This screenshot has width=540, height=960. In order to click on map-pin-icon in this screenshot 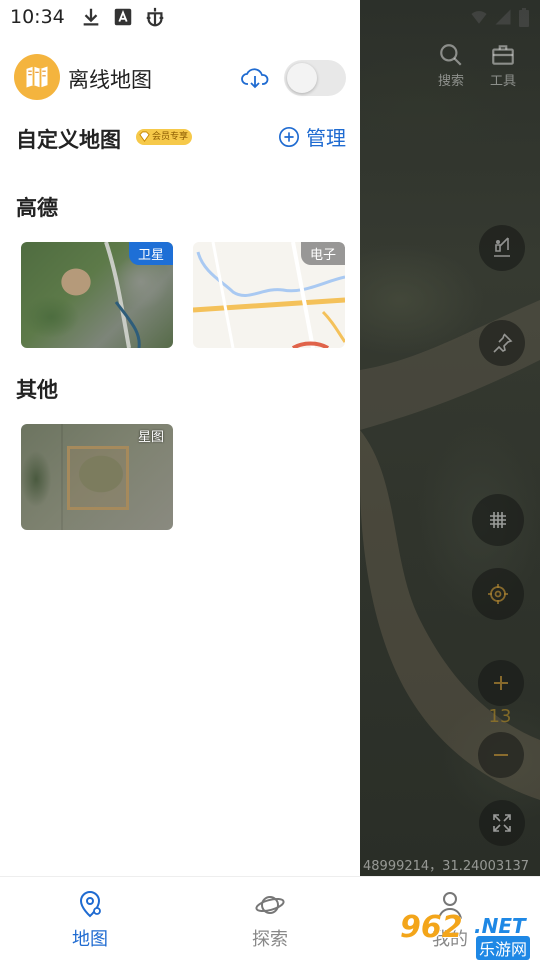, I will do `click(90, 904)`.